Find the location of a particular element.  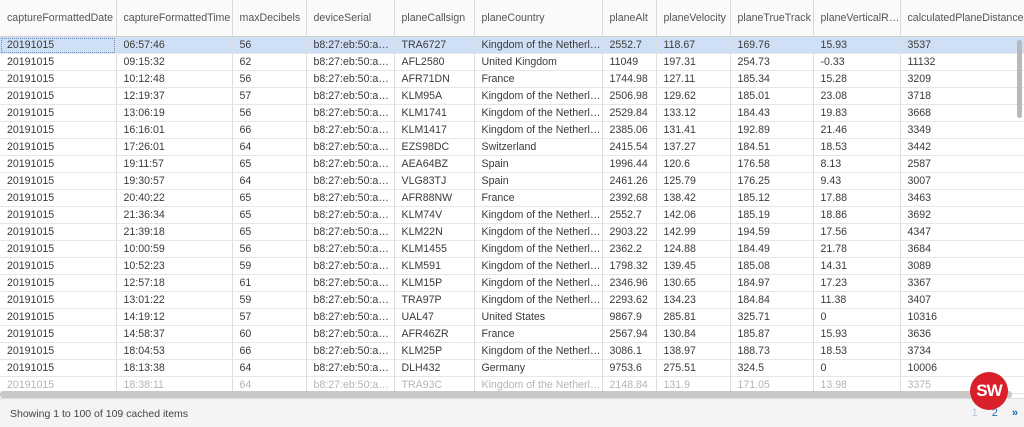

column-header-planeCallsign: planeCallsign is located at coordinates (434, 18).